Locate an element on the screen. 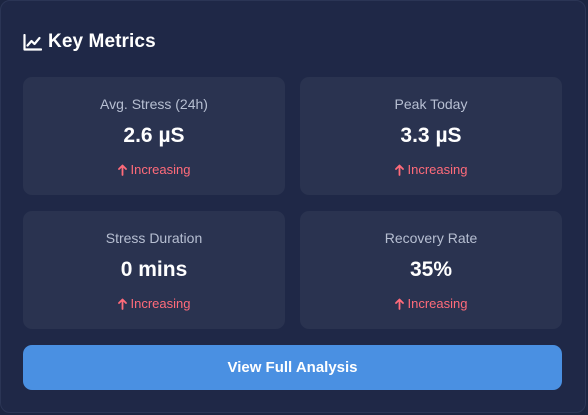  metric-tile-stress-duration: Stress Duration 0 mins Increasing is located at coordinates (154, 270).